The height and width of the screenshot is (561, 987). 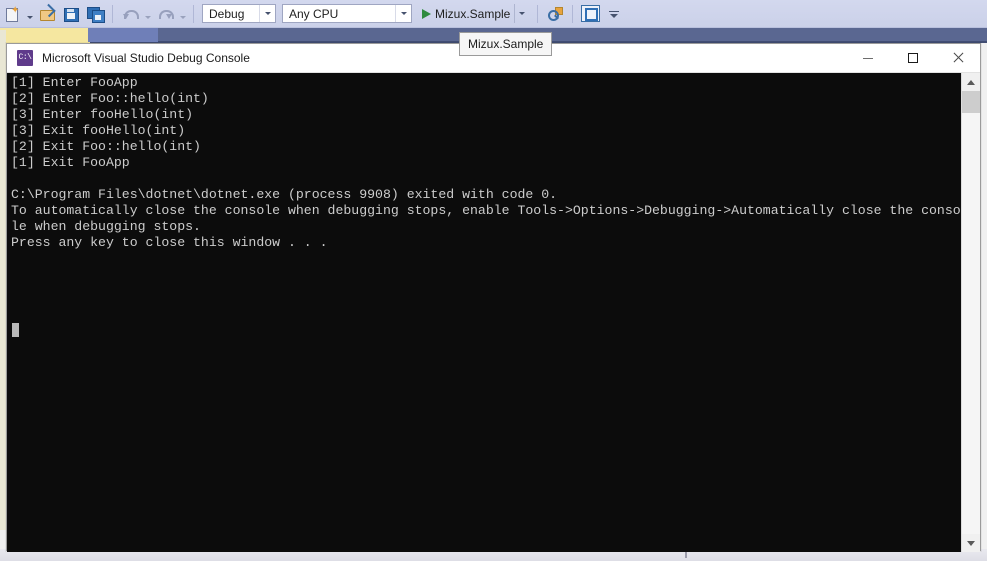 I want to click on console-line: [1] Exit FooApp, so click(x=70, y=162).